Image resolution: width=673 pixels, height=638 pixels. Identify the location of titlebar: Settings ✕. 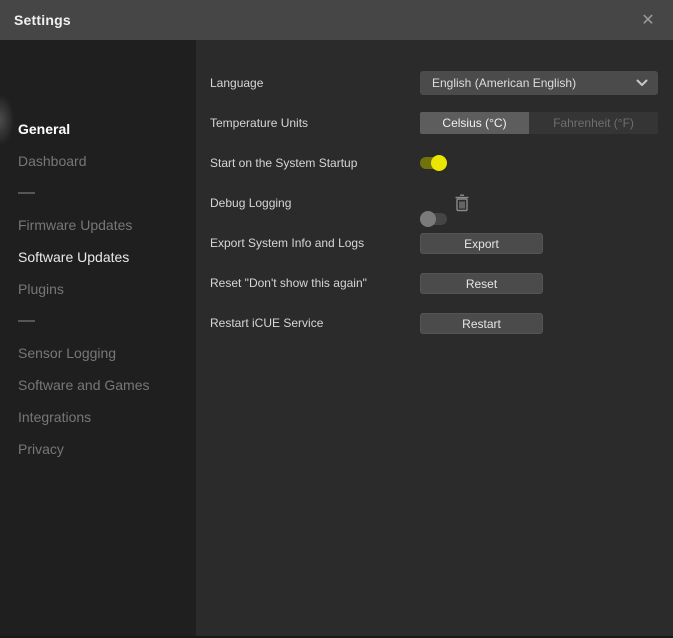
(336, 20).